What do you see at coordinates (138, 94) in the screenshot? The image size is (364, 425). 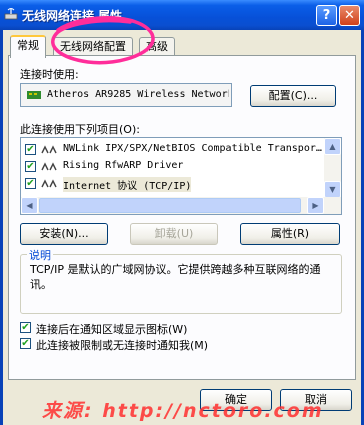 I see `adapter-name: Atheros AR9285 Wireless Network` at bounding box center [138, 94].